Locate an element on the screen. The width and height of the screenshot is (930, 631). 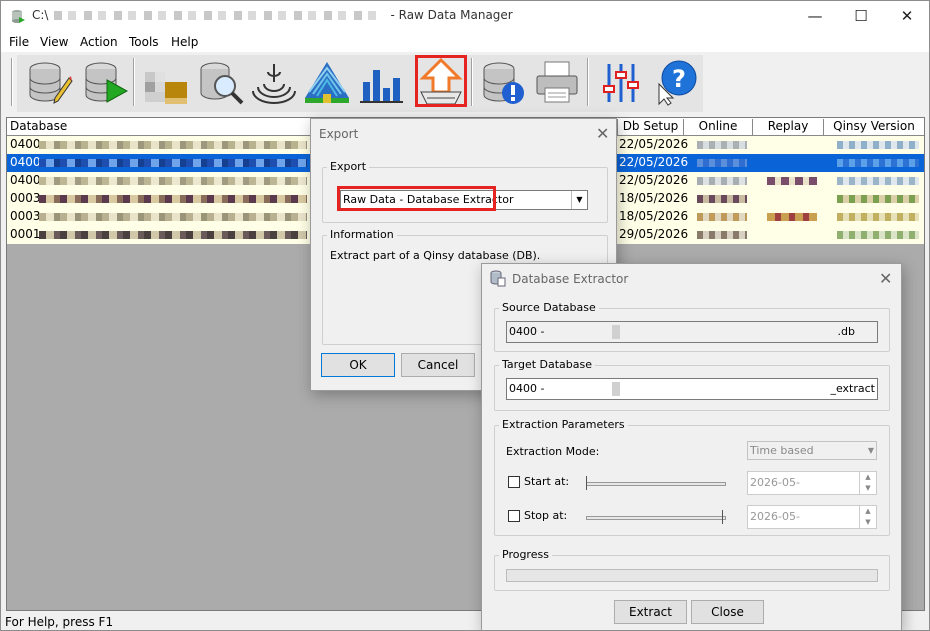
extraction-parameters-label: Extraction Parameters is located at coordinates (563, 424).